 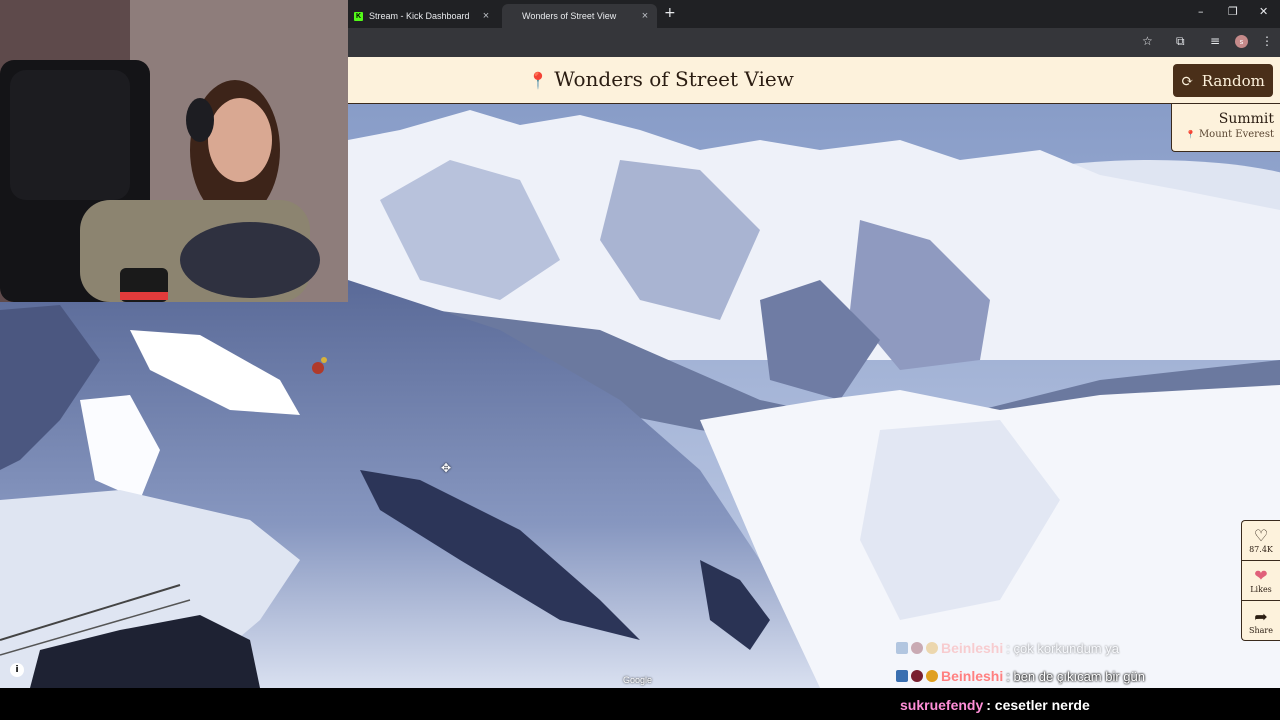 I want to click on share-icon: ➦, so click(x=1261, y=616).